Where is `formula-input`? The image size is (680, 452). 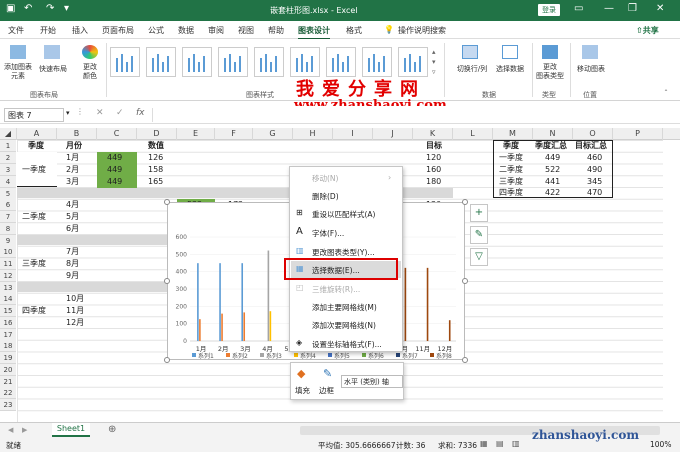
formula-input is located at coordinates (415, 115).